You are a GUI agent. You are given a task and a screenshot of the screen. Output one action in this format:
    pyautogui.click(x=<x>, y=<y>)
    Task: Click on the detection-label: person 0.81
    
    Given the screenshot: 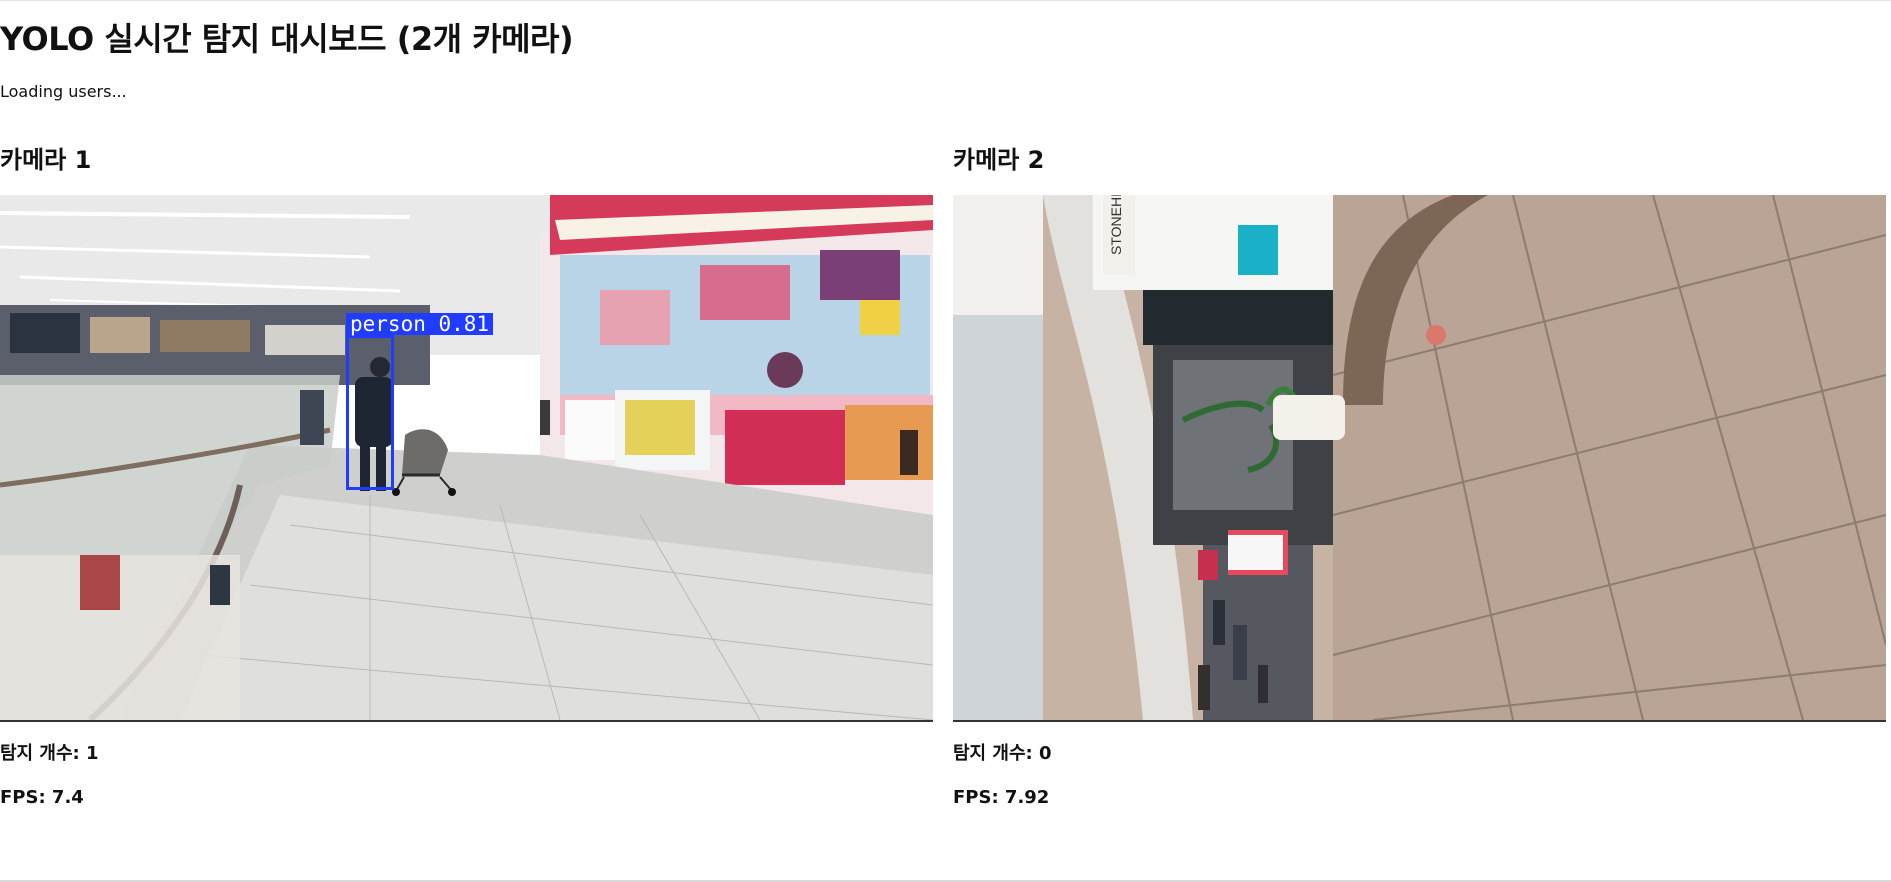 What is the action you would take?
    pyautogui.click(x=420, y=324)
    